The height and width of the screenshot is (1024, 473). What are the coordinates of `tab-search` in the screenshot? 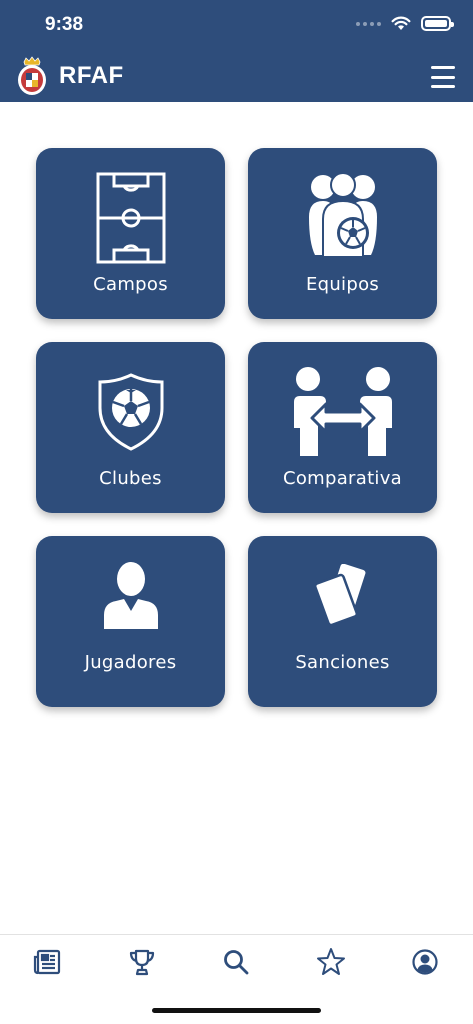 It's located at (236, 962).